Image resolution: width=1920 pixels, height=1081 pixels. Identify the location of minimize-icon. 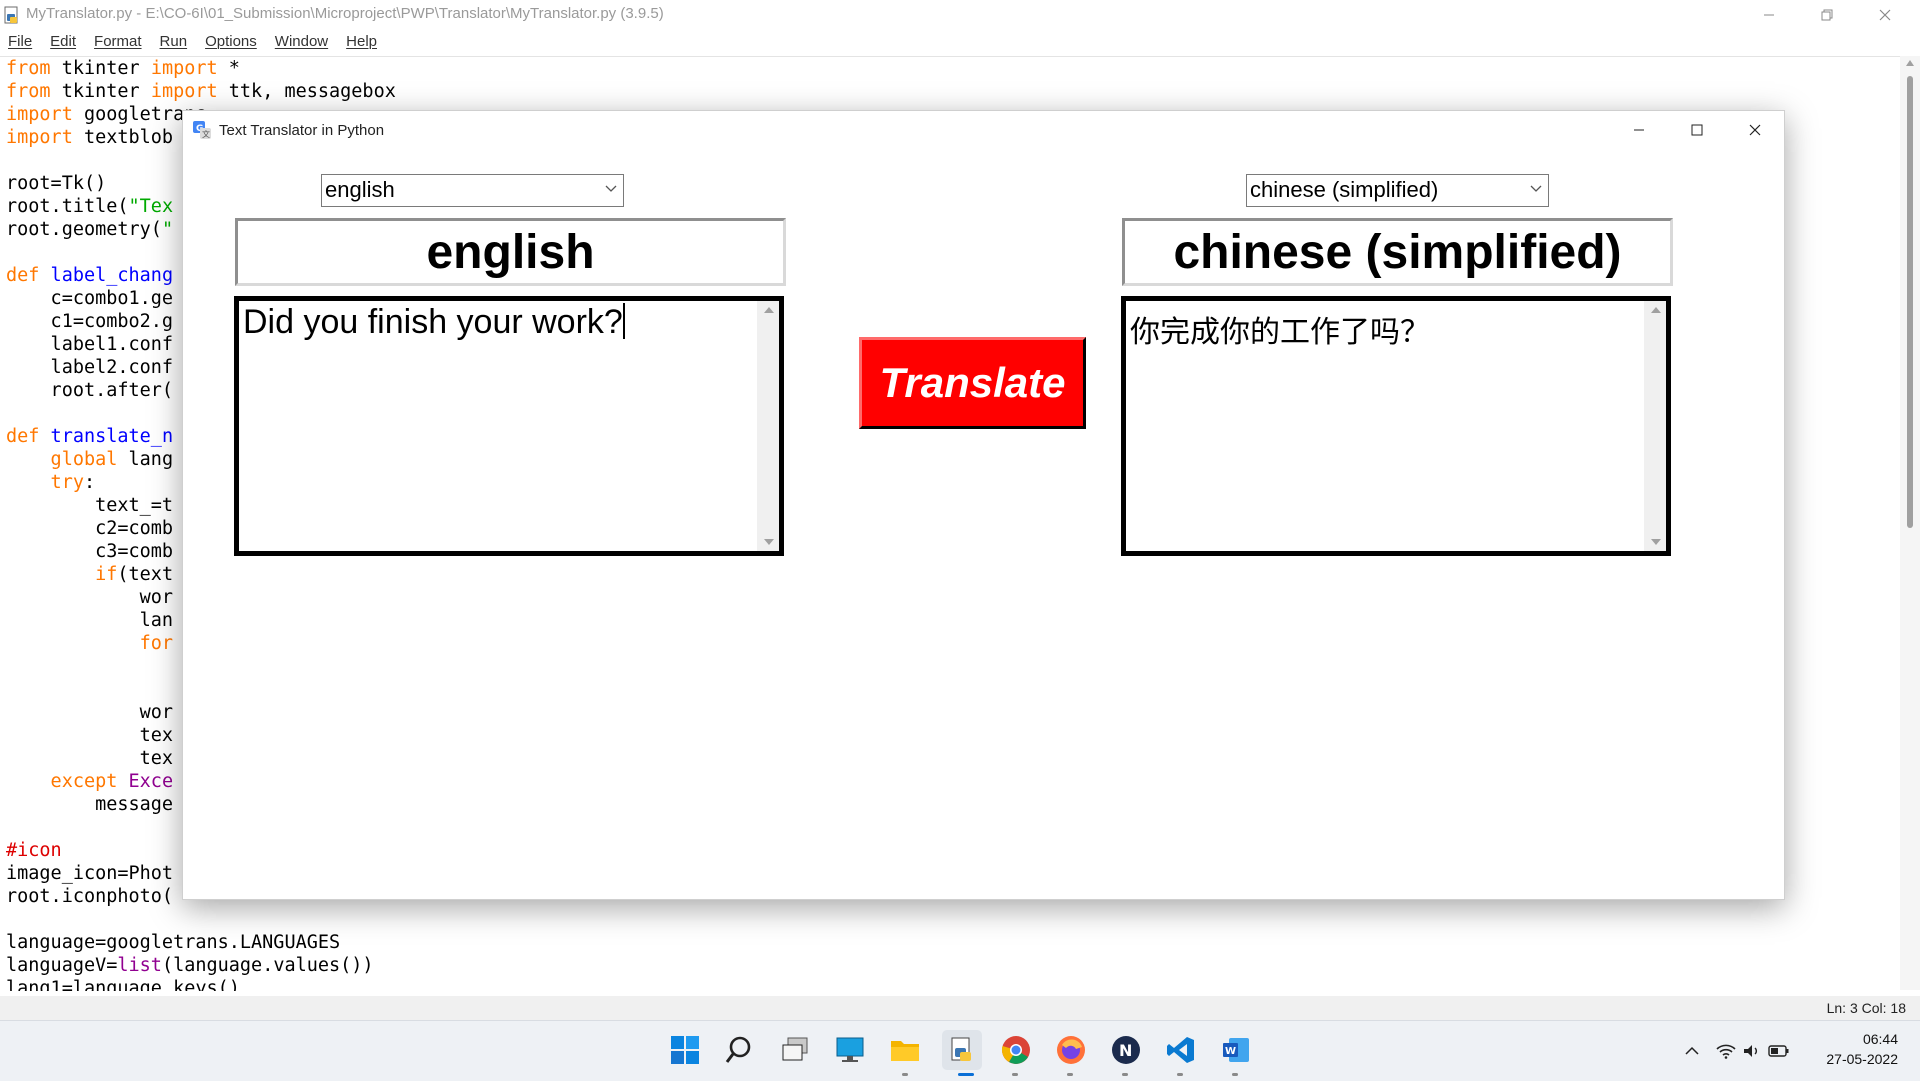
(1769, 15).